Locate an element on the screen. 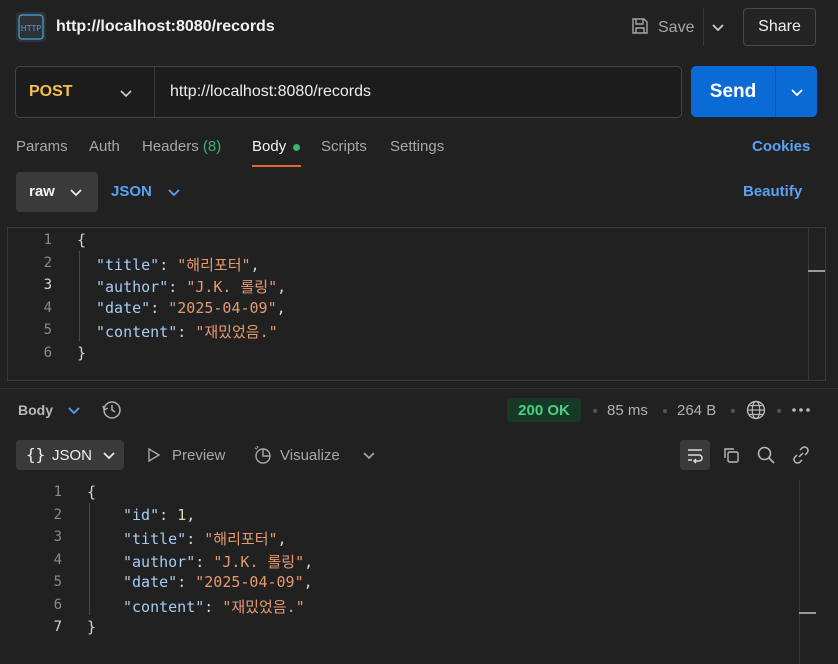  tab-auth: Auth is located at coordinates (104, 146).